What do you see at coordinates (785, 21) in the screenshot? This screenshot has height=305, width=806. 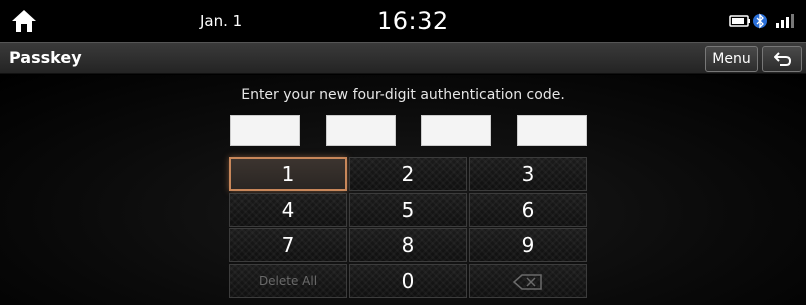 I see `signal-icon` at bounding box center [785, 21].